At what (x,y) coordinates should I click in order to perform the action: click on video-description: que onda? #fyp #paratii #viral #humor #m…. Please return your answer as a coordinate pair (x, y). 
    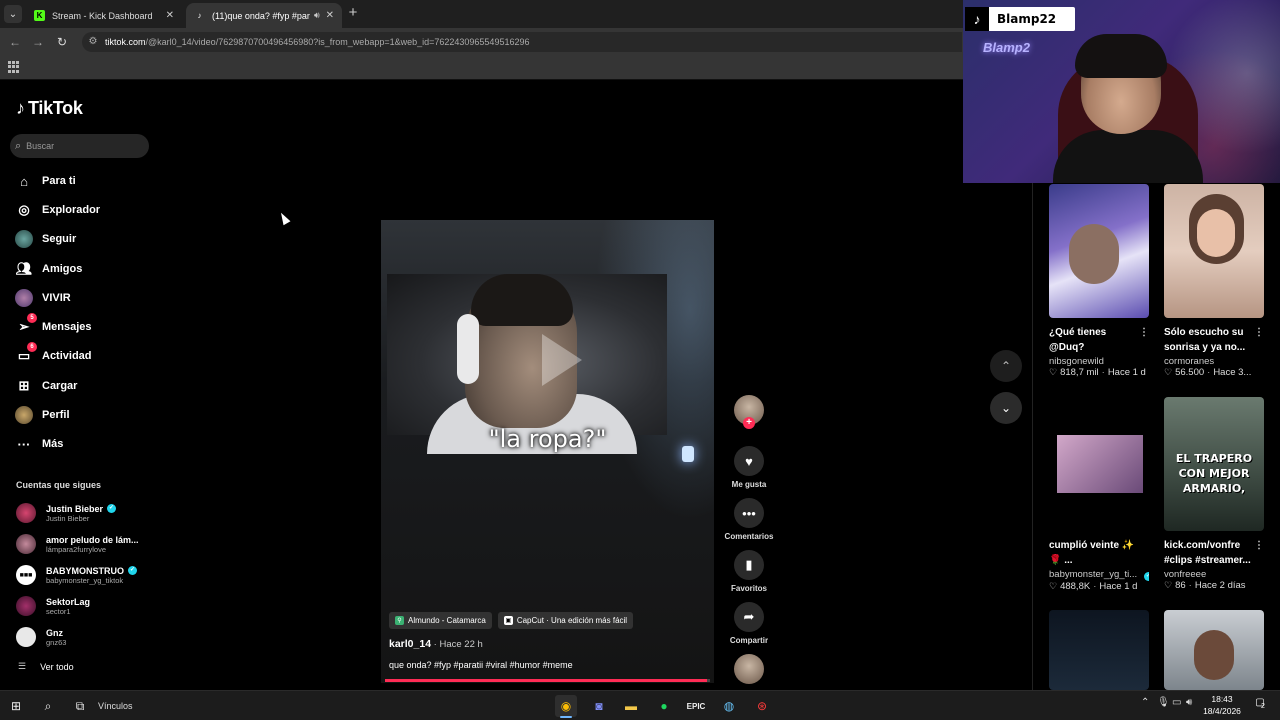
    Looking at the image, I should click on (481, 665).